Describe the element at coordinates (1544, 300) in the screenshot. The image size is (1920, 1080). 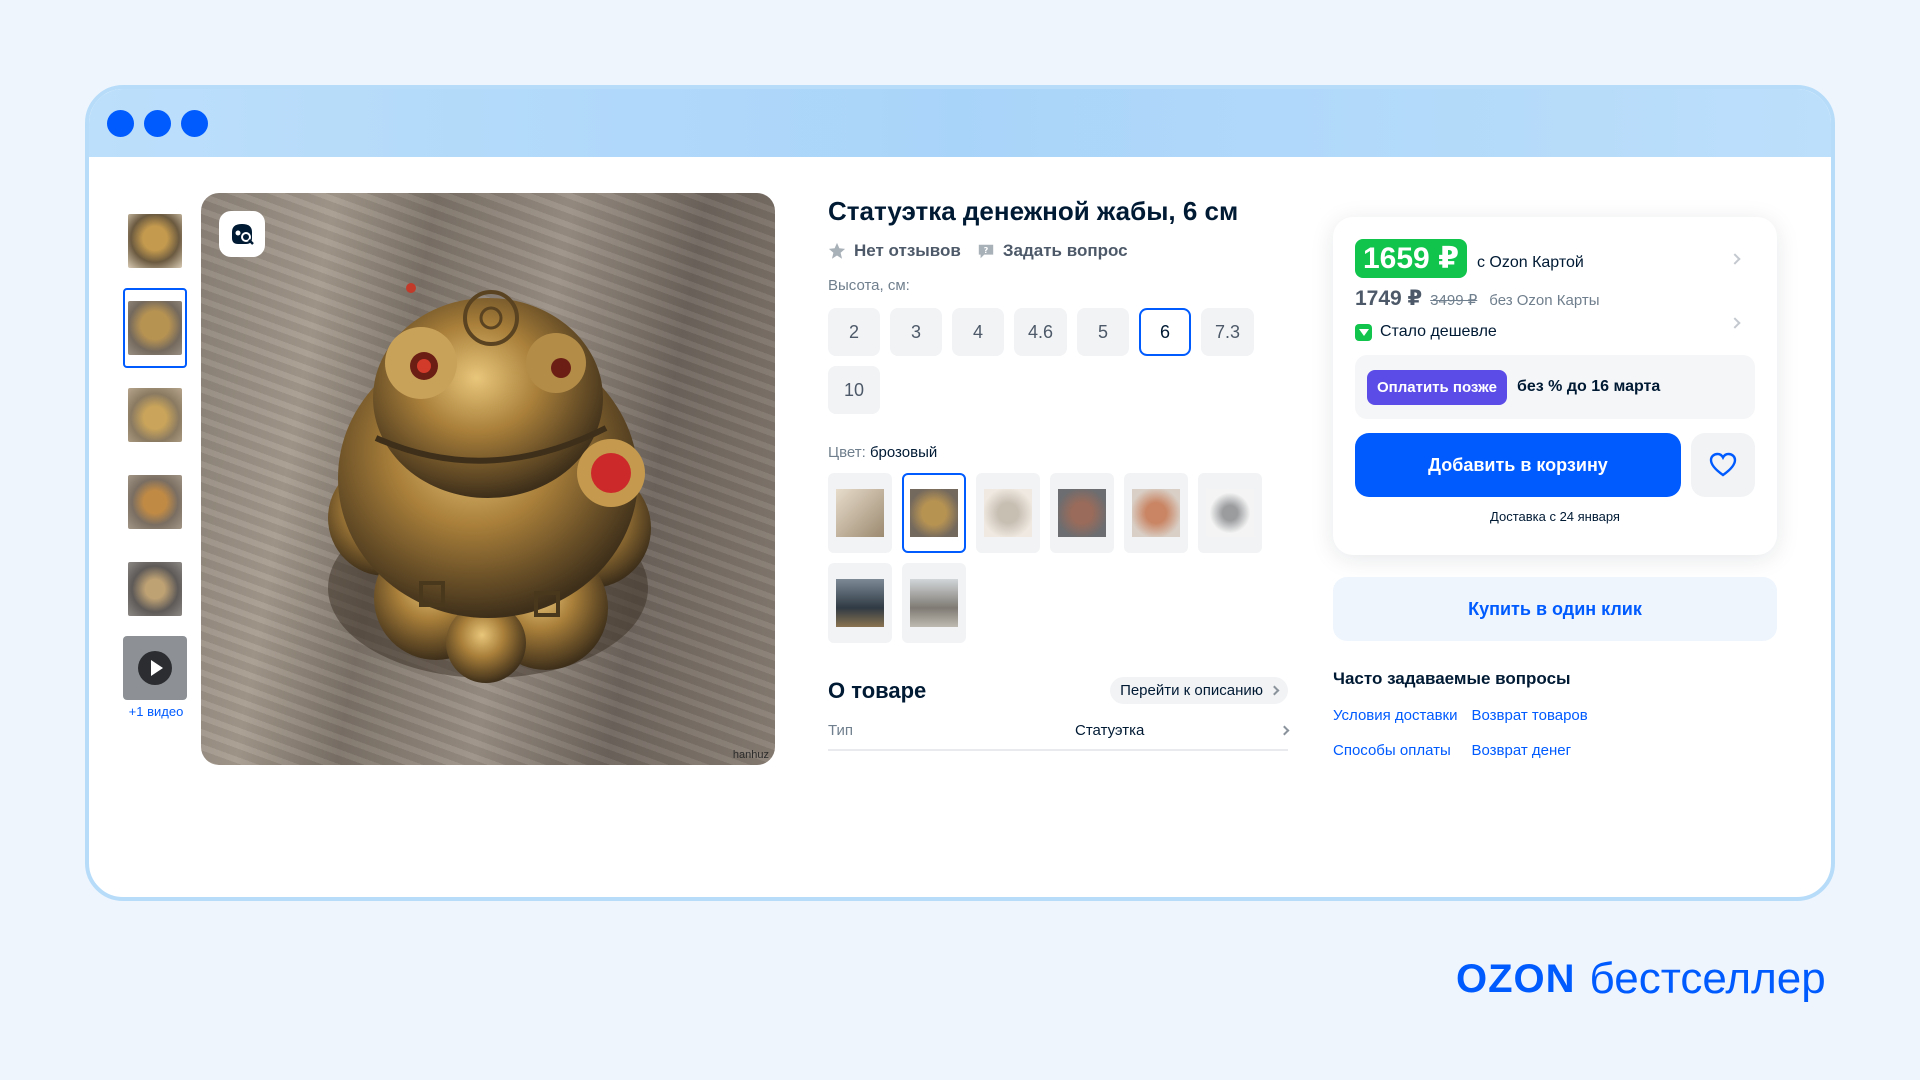
I see `regular-price-caption: без Ozon Карты` at that location.